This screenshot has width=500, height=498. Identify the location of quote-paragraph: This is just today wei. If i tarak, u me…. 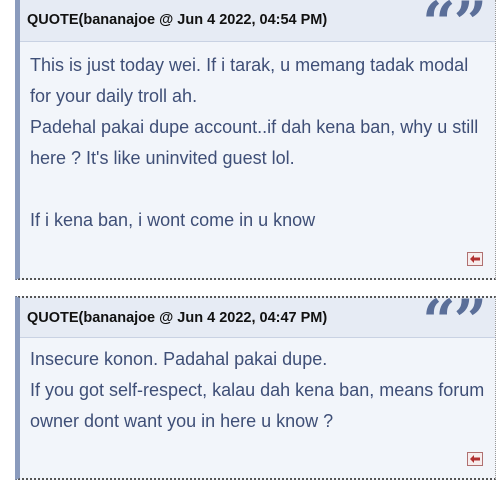
(249, 80).